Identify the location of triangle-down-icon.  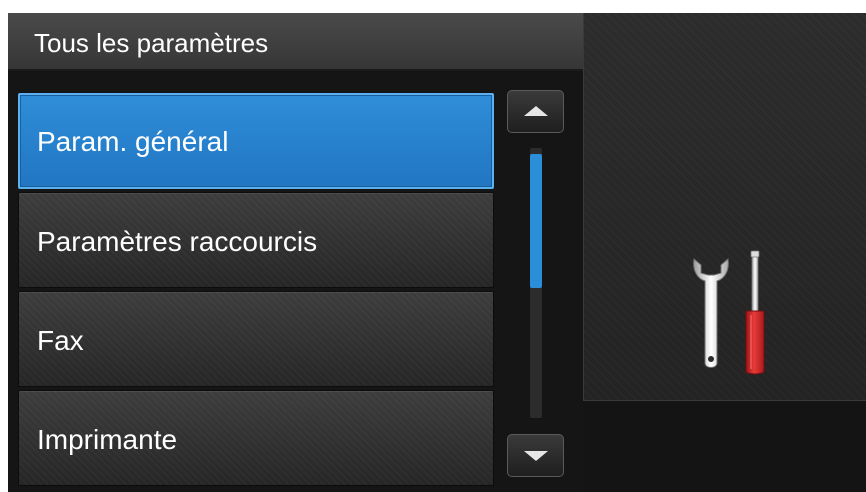
(536, 456).